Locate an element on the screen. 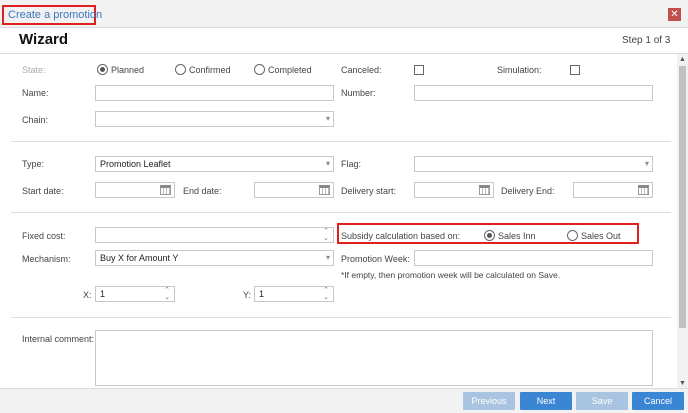 The height and width of the screenshot is (413, 688). start-date-label: Start date: is located at coordinates (43, 191).